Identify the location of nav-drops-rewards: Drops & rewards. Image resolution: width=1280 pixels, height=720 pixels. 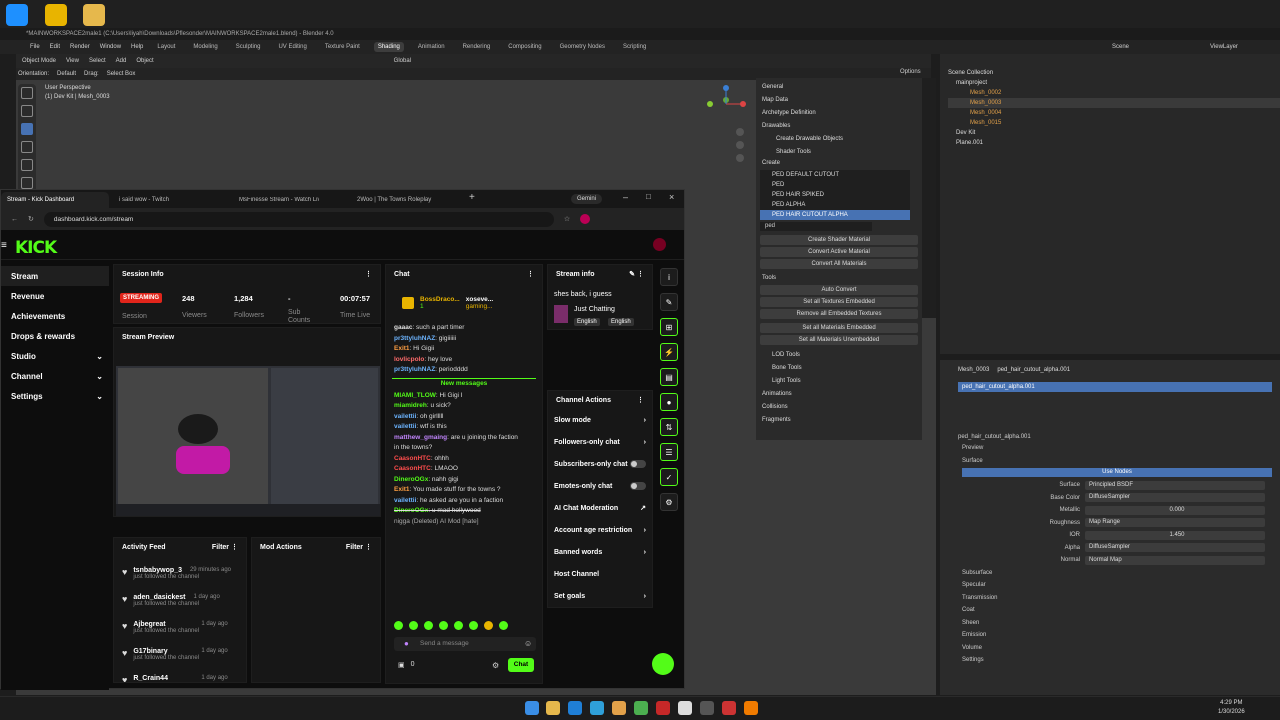
(55, 336).